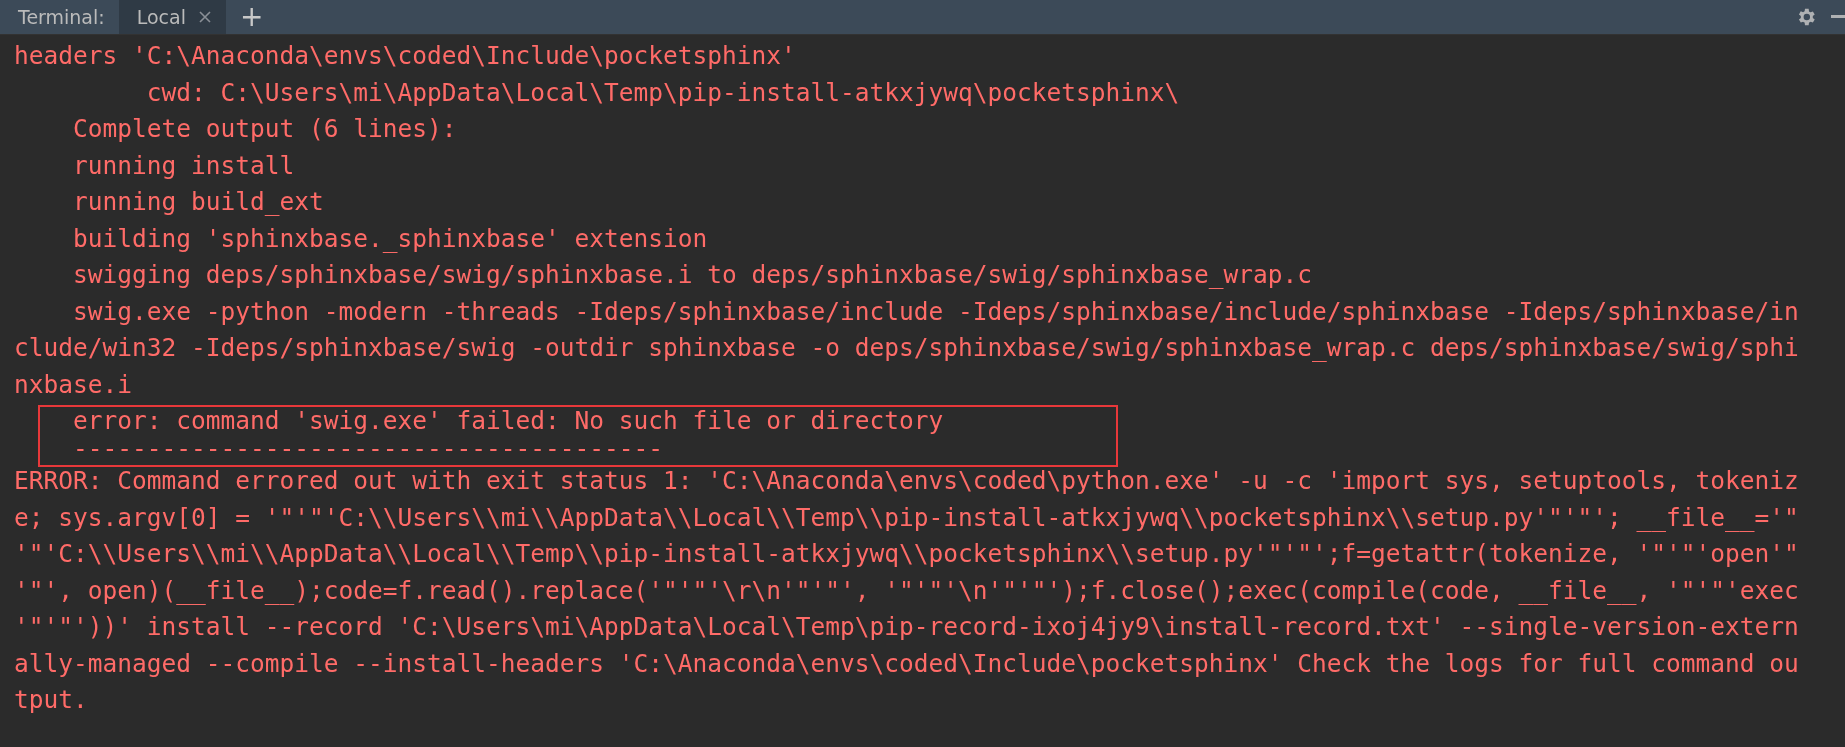  I want to click on output-line: swig.exe -python -modern -threads -Ideps/sphinxbase/include -Ideps/sphinxbase/include/sphinxbase -Ideps/sphinxbase/in, so click(936, 311).